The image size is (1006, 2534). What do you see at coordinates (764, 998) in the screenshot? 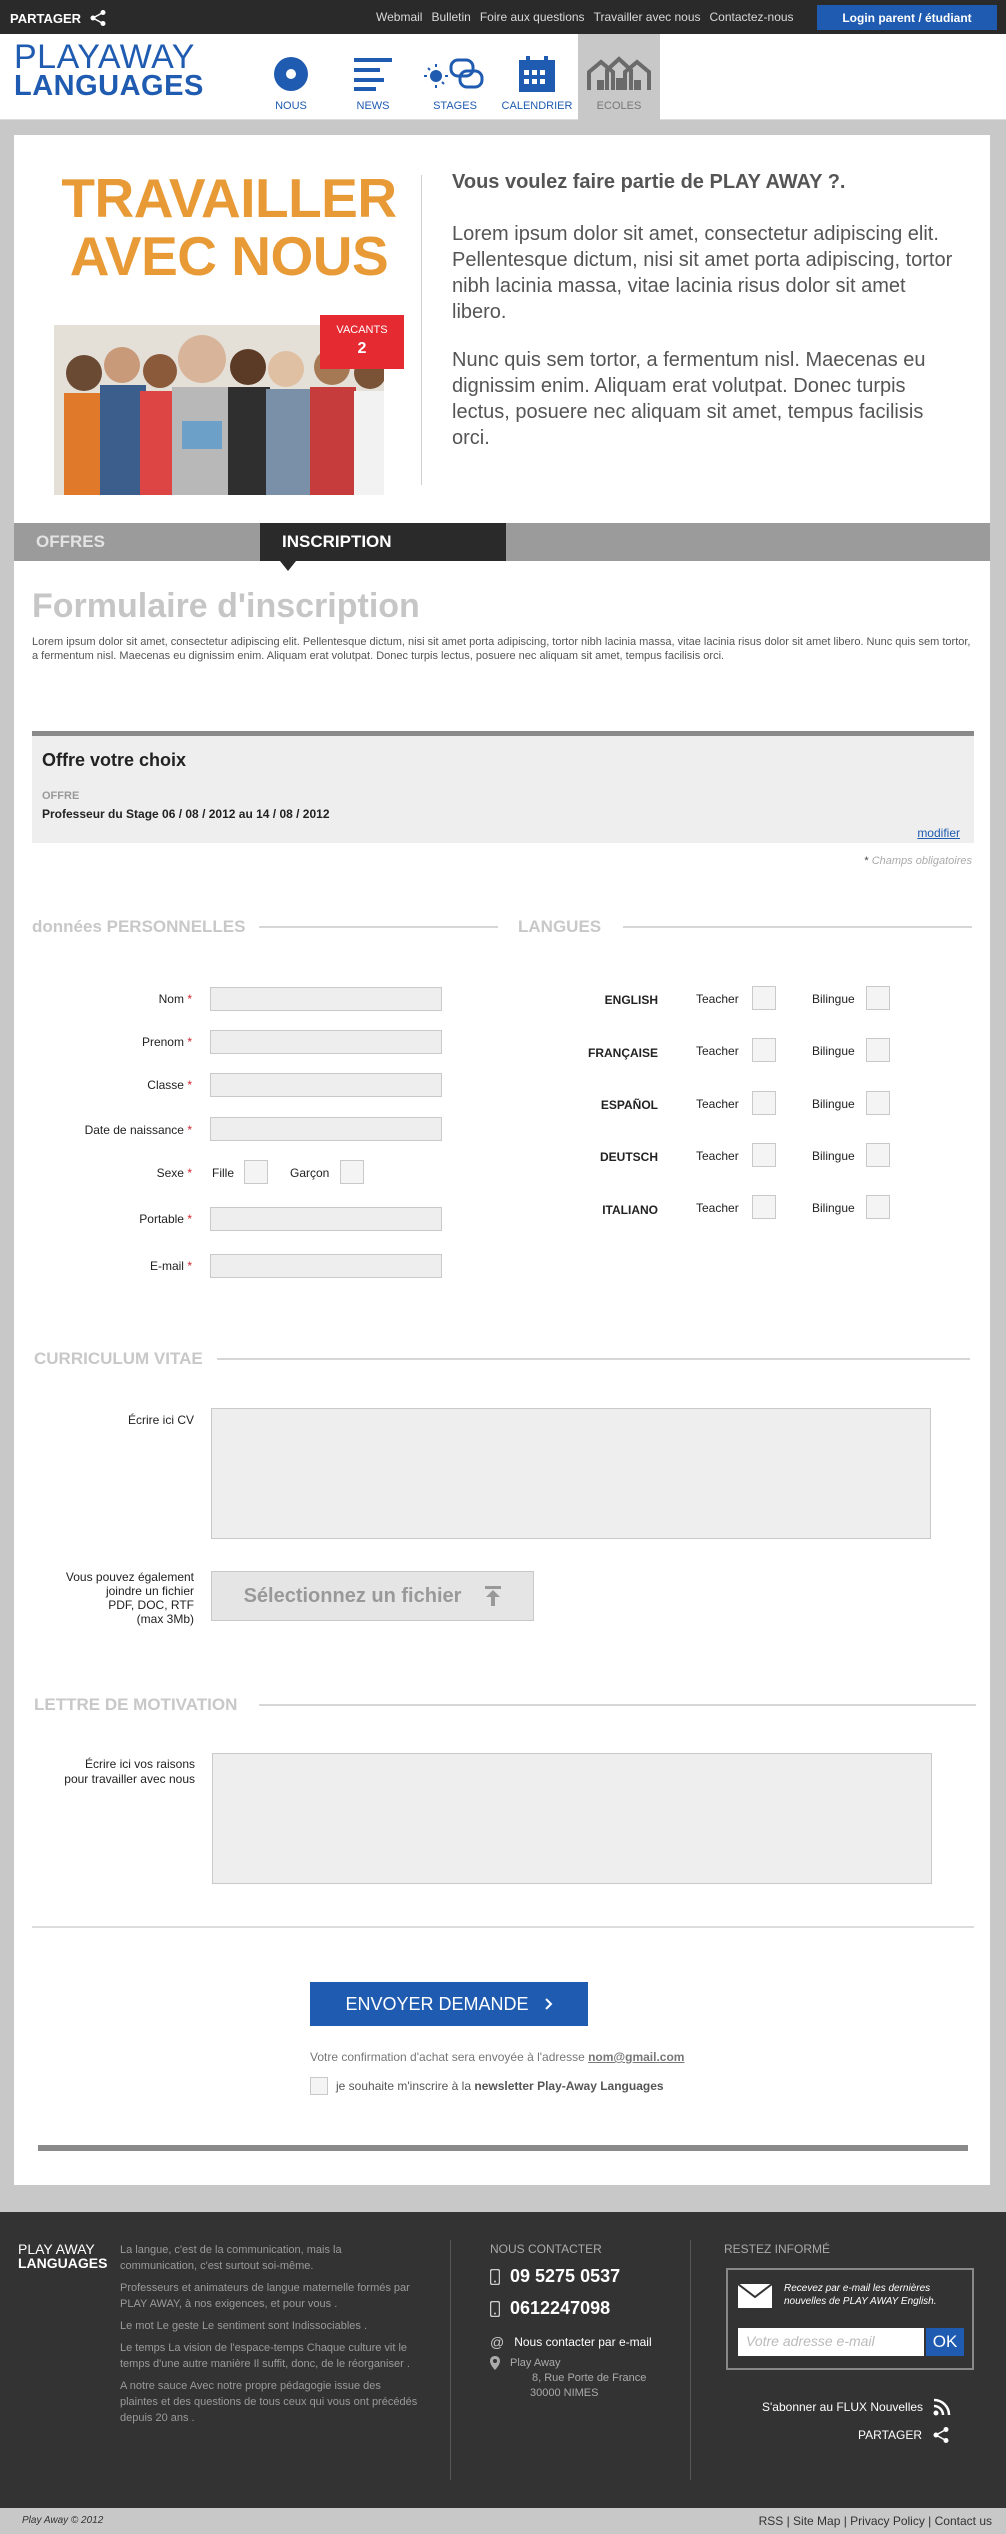
I see `english-teacher-checkbox` at bounding box center [764, 998].